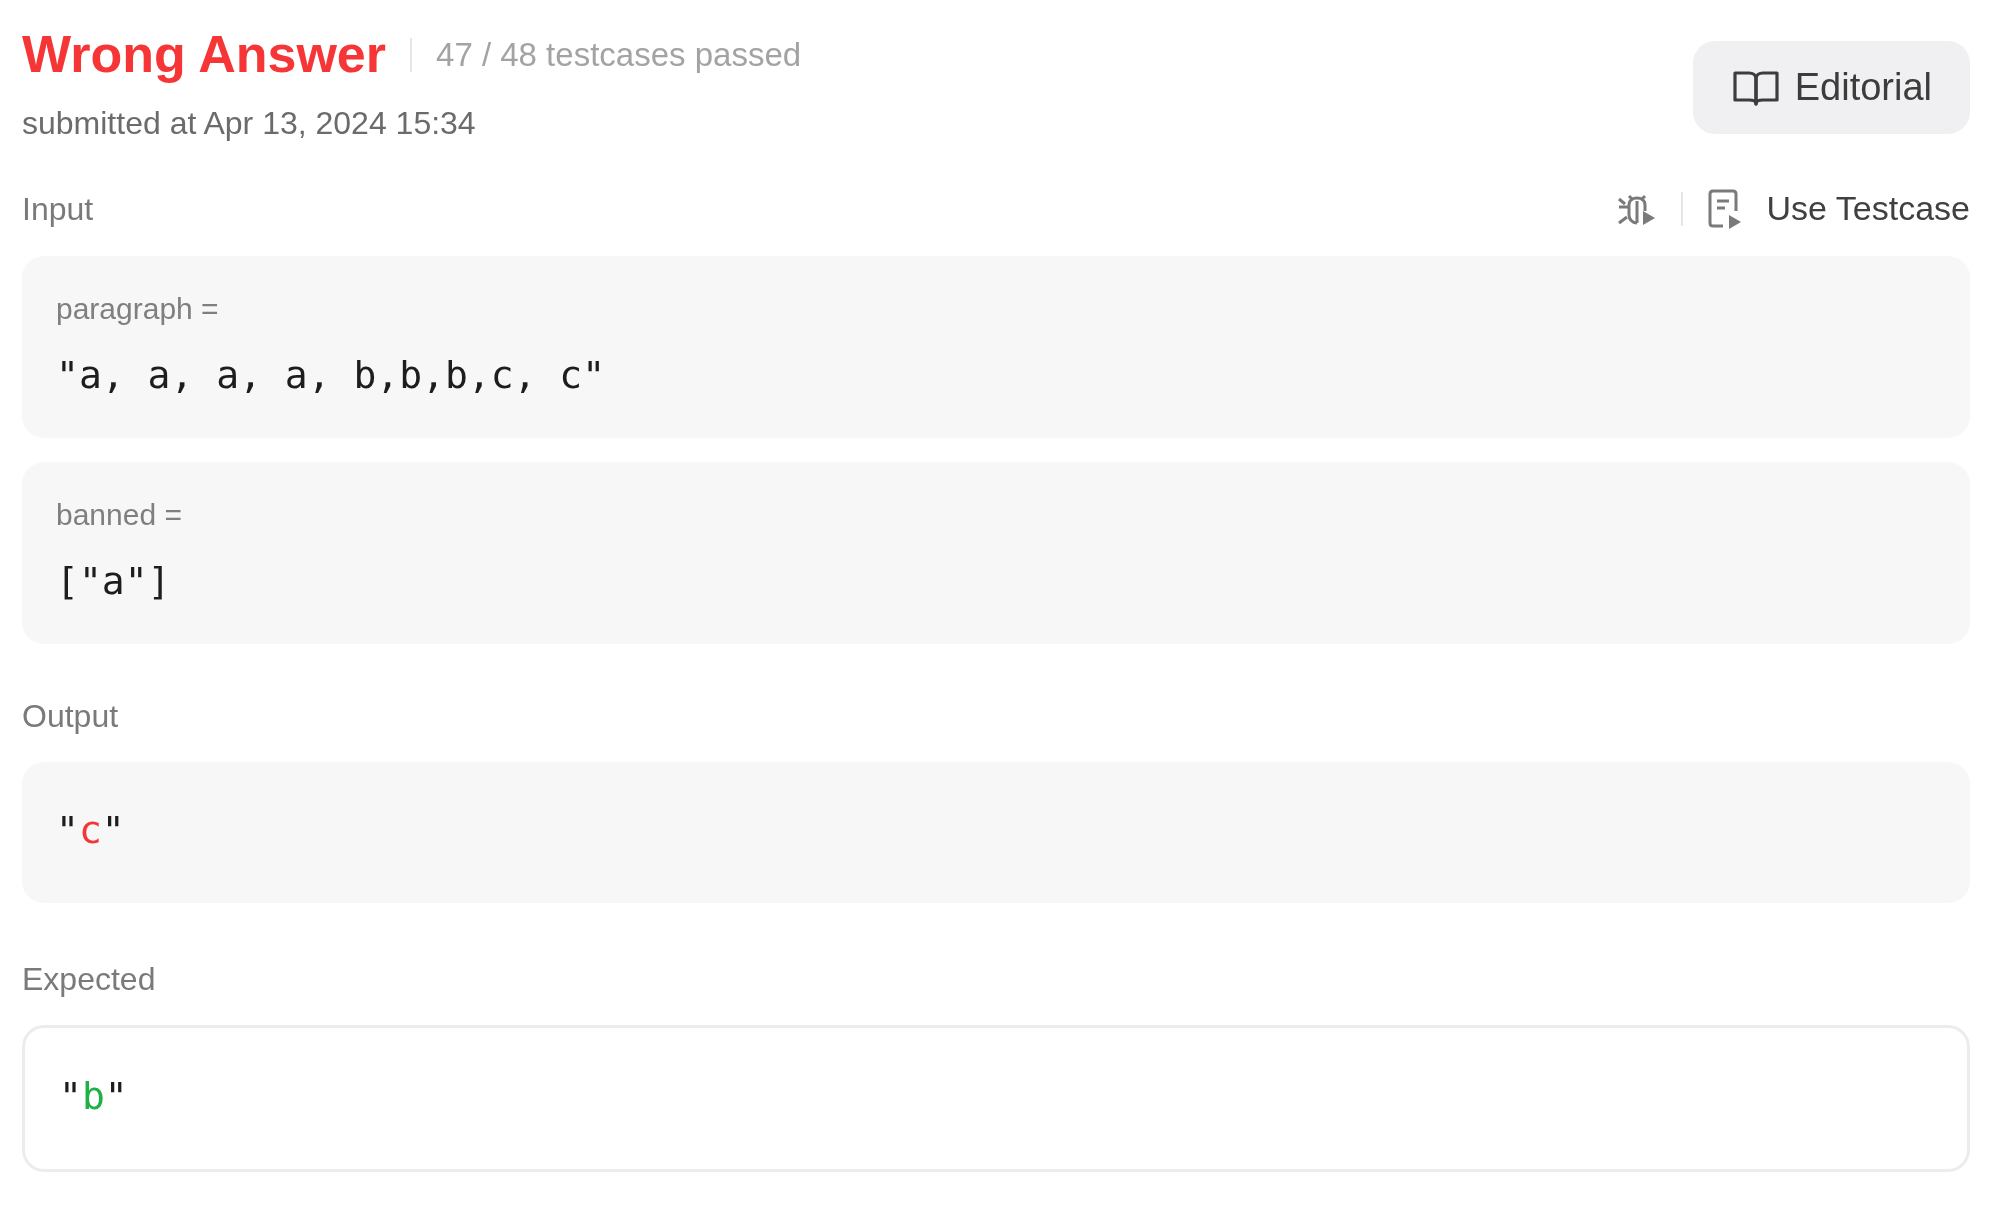 This screenshot has height=1209, width=2000. I want to click on result-value: "c", so click(91, 831).